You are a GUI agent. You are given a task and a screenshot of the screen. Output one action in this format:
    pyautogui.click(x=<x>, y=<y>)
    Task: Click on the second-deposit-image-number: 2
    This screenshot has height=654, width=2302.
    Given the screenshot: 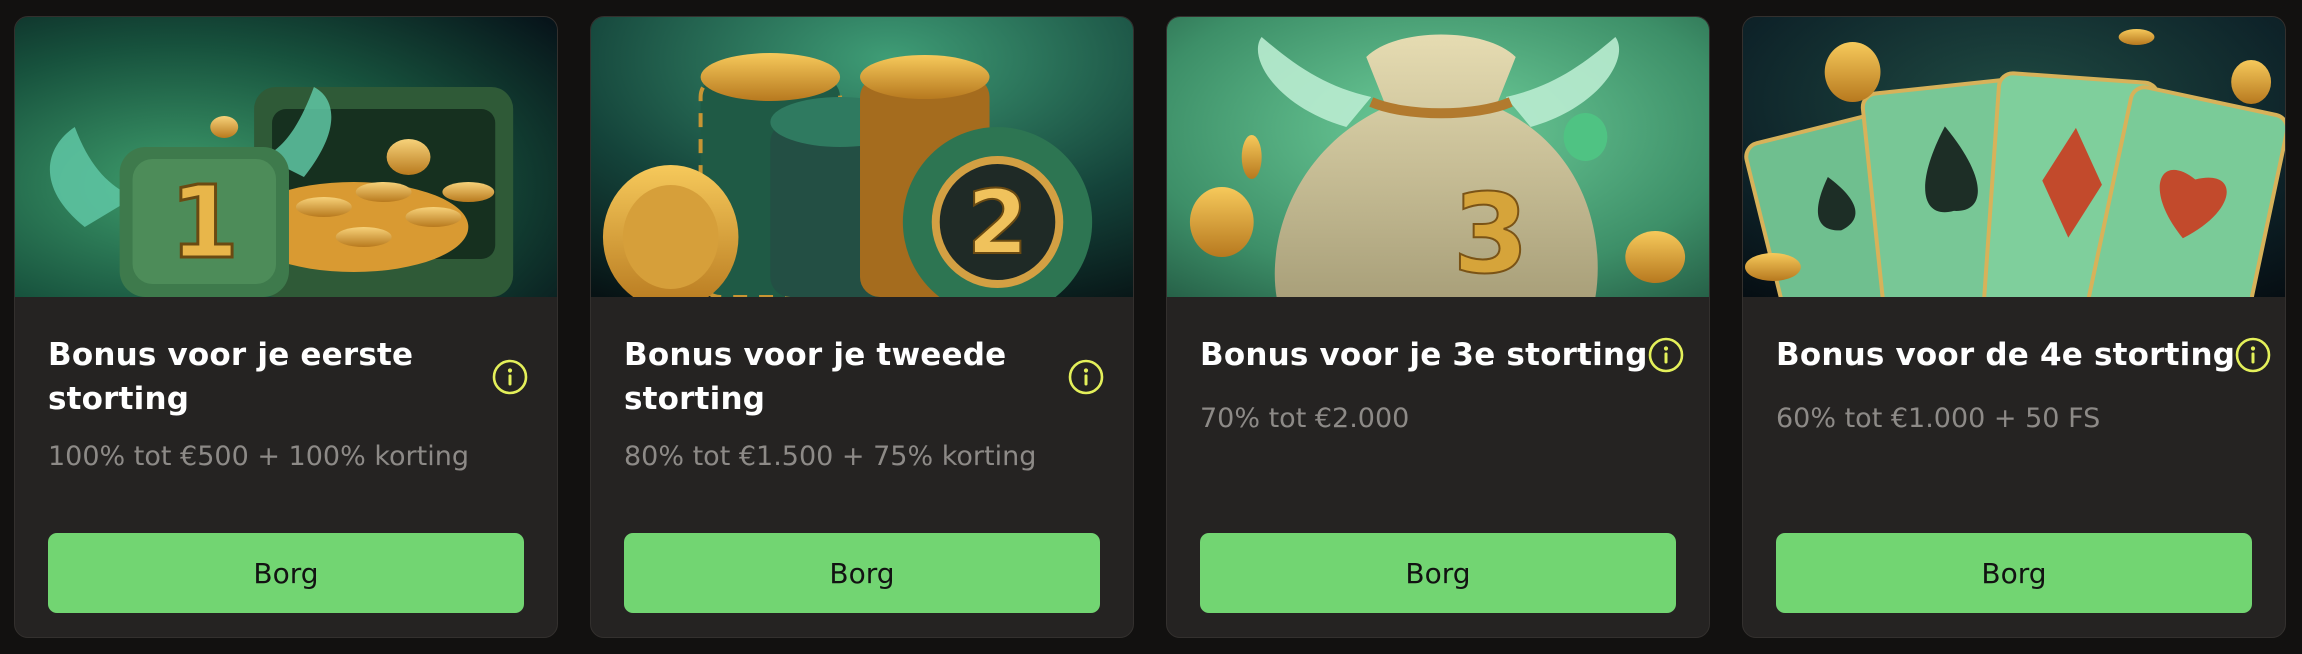 What is the action you would take?
    pyautogui.click(x=997, y=222)
    